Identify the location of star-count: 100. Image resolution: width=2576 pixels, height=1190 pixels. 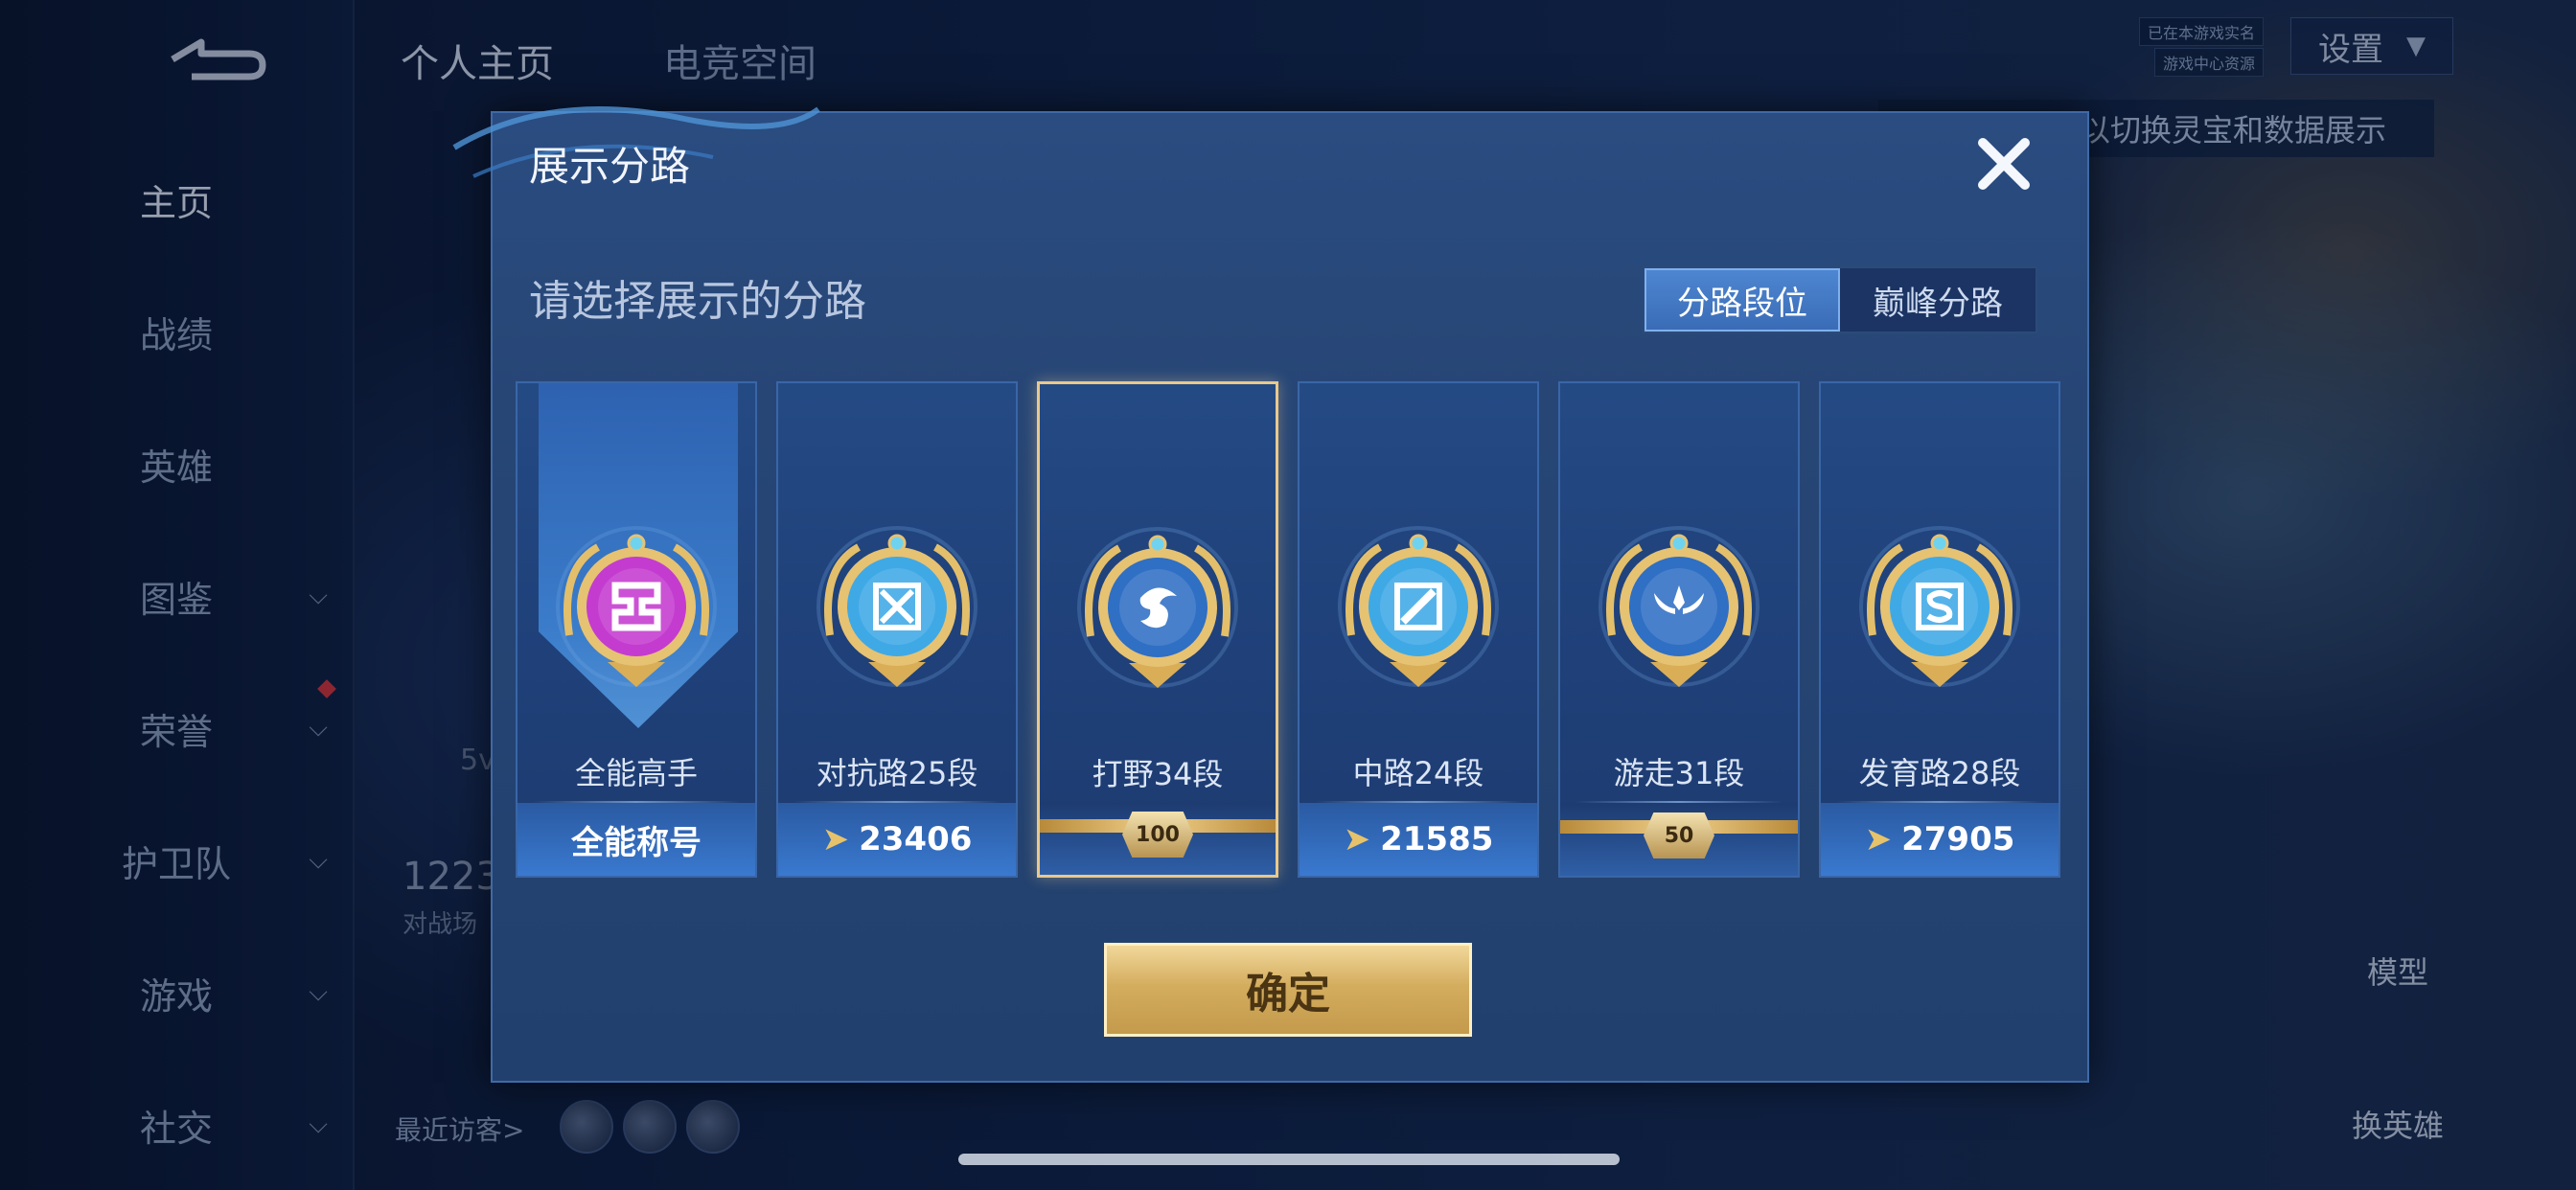
(1158, 835).